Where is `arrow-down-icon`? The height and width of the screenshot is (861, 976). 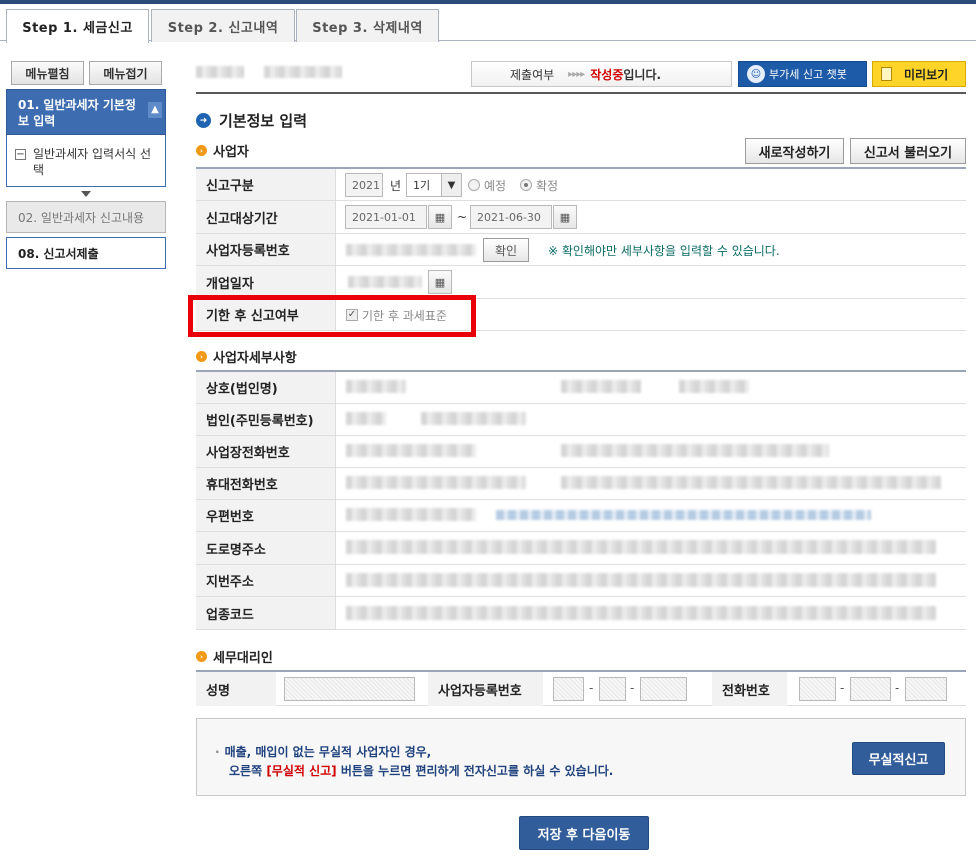 arrow-down-icon is located at coordinates (86, 194).